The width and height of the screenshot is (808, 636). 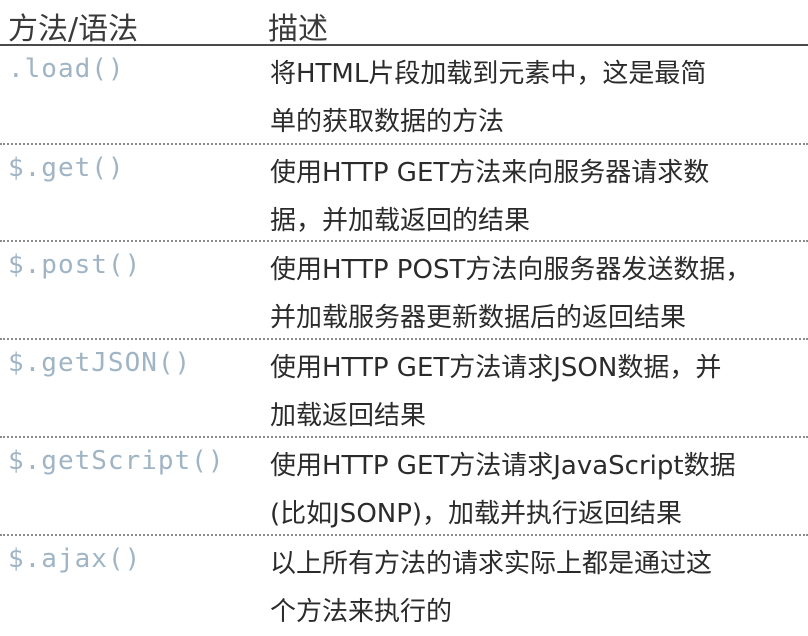 What do you see at coordinates (75, 265) in the screenshot?
I see `method-name: $.post()` at bounding box center [75, 265].